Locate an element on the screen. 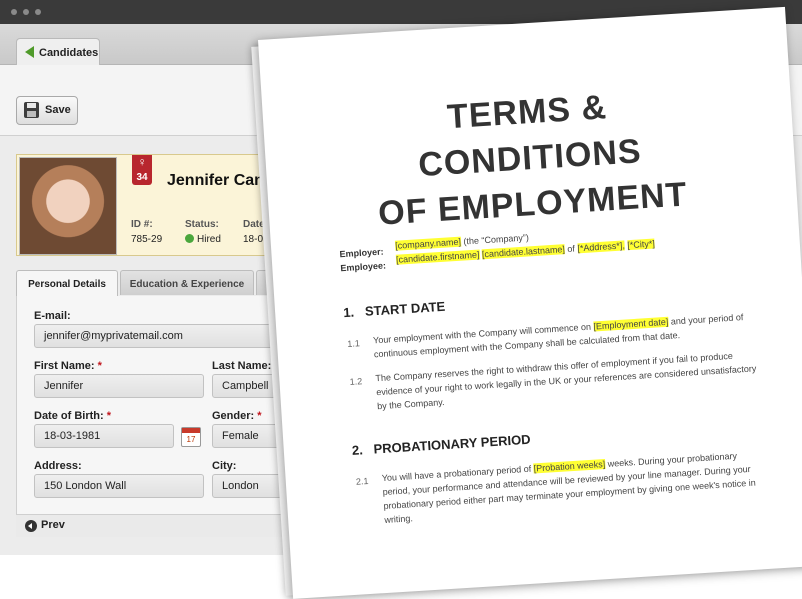 The height and width of the screenshot is (599, 802). section2-number: 2. is located at coordinates (357, 450).